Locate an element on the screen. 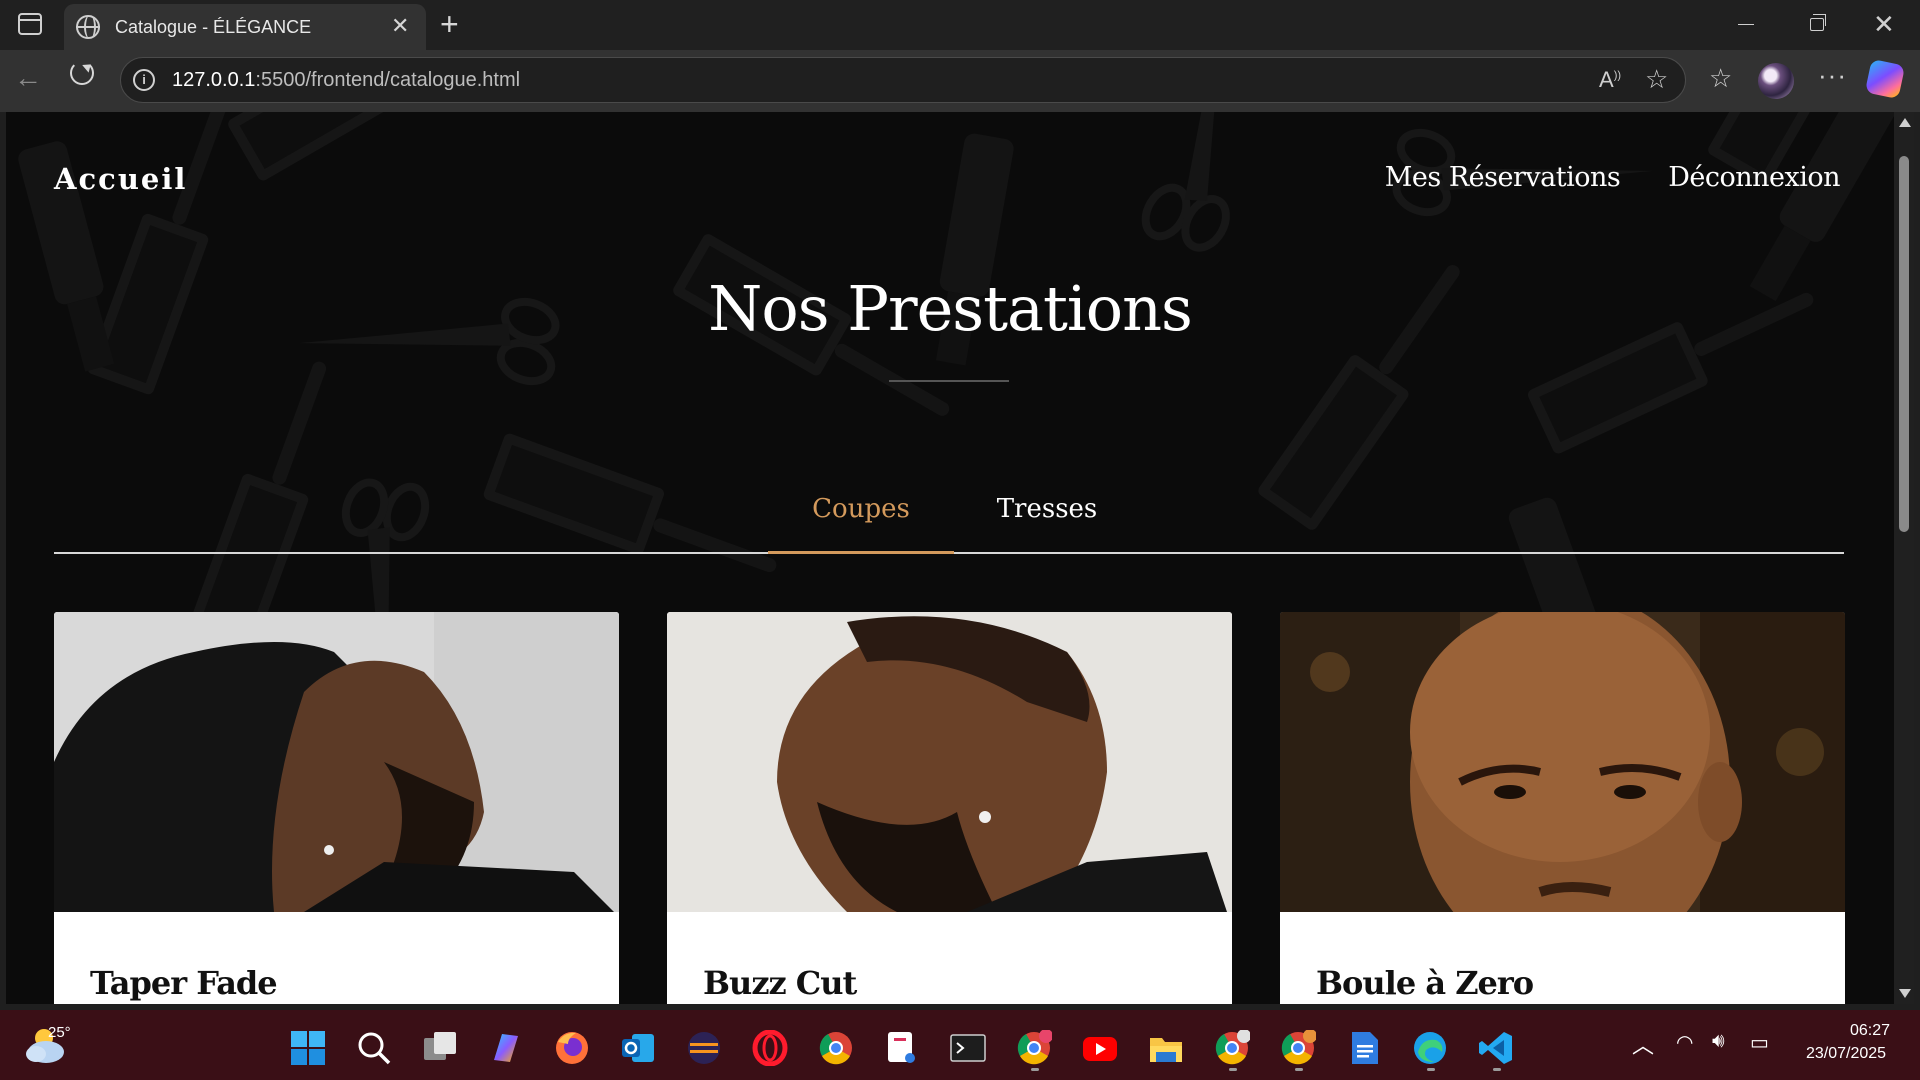 The height and width of the screenshot is (1080, 1920). youtube-icon is located at coordinates (1100, 1048).